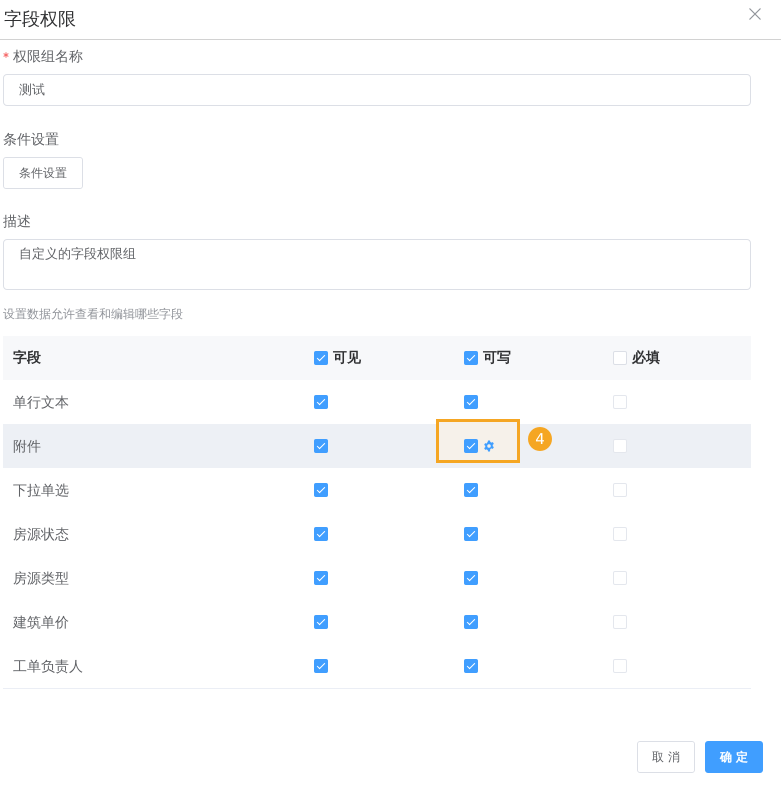  What do you see at coordinates (497, 358) in the screenshot?
I see `column-header: 可写` at bounding box center [497, 358].